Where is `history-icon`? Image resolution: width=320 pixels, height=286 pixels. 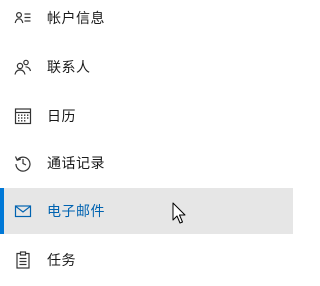 history-icon is located at coordinates (23, 163).